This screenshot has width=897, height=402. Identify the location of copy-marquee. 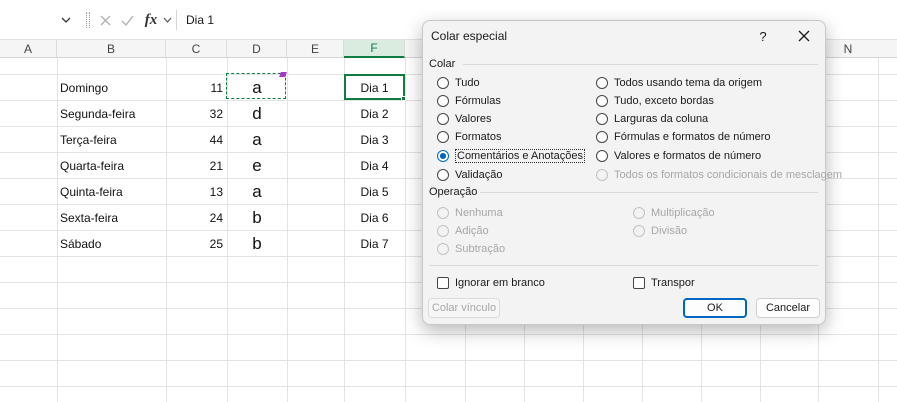
(256, 86).